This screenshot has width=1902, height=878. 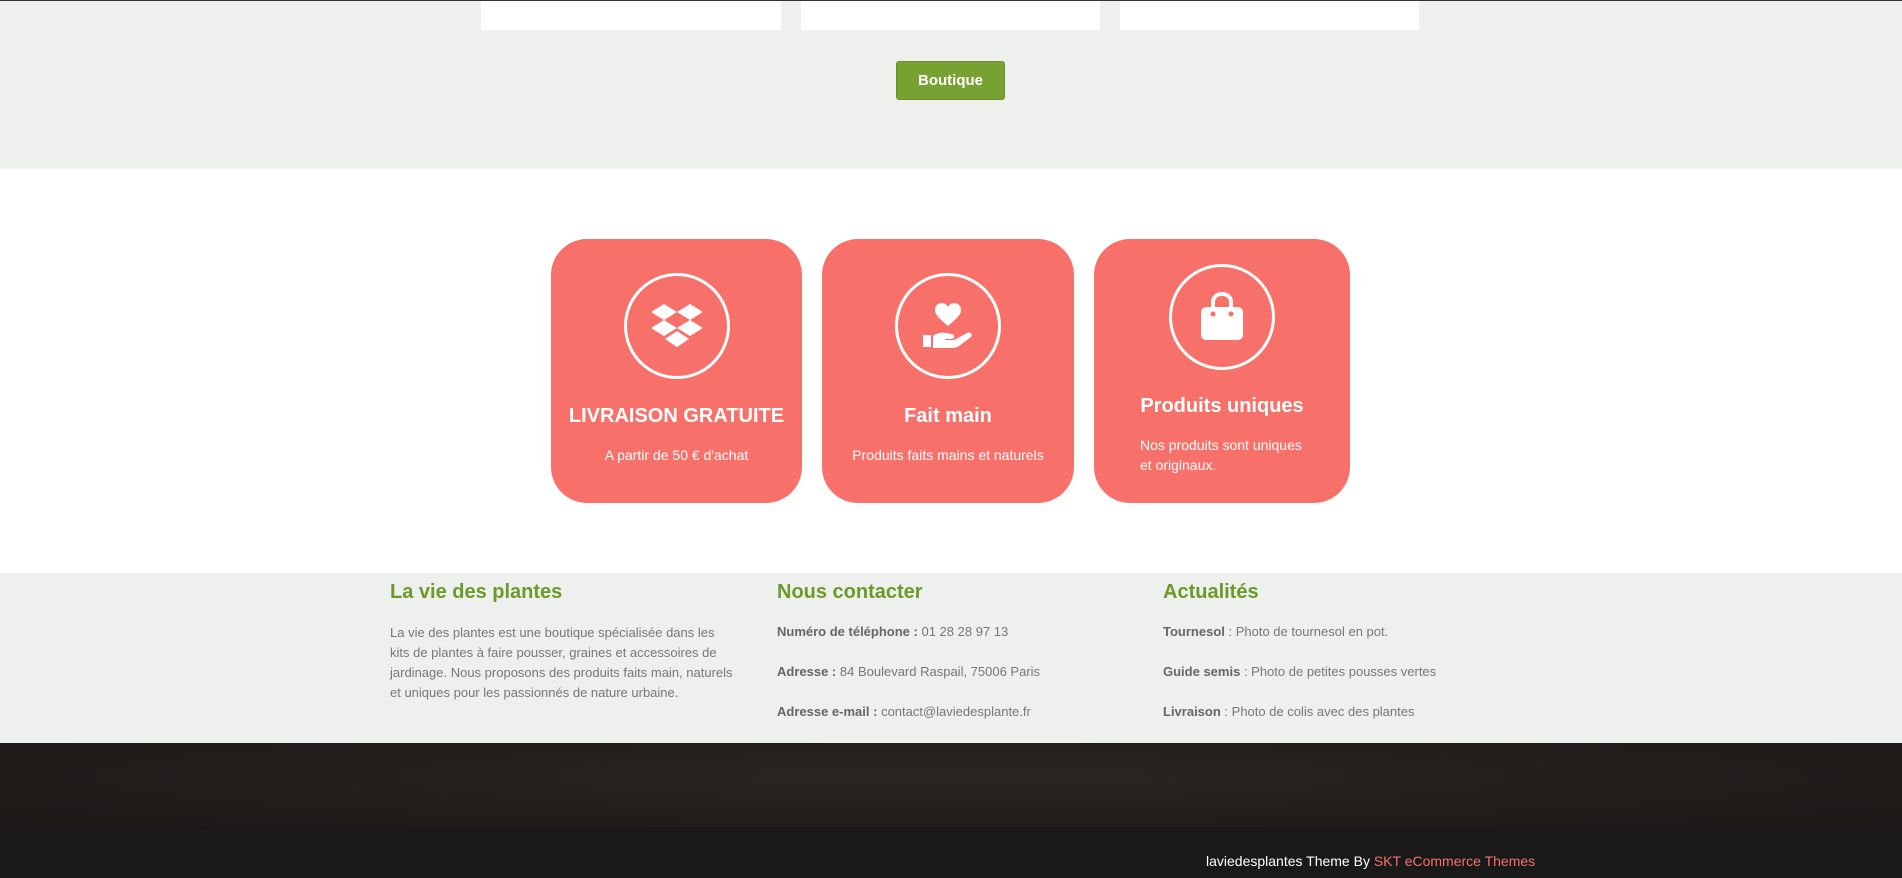 What do you see at coordinates (1308, 631) in the screenshot?
I see `news-item-text: : Photo de tournesol en pot.` at bounding box center [1308, 631].